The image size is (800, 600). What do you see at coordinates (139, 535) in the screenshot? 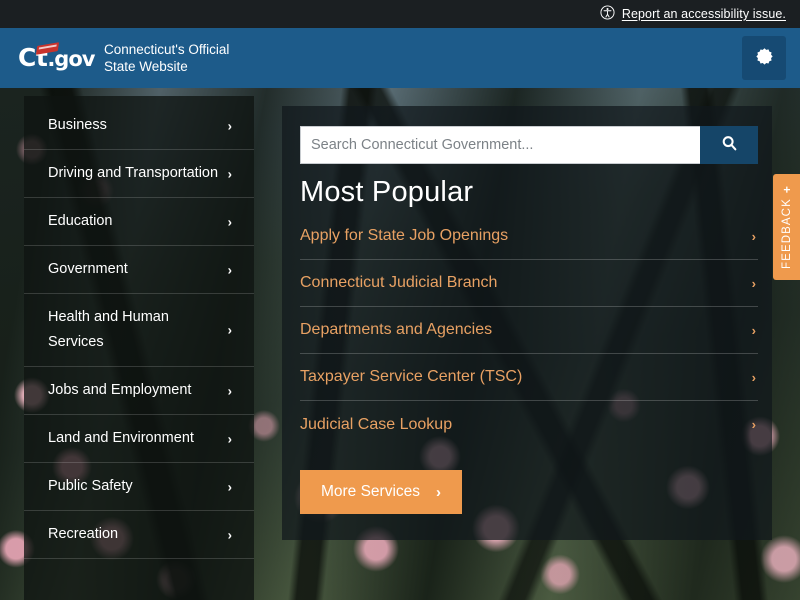
I see `sidebar-item-recreation: Recreation ›` at bounding box center [139, 535].